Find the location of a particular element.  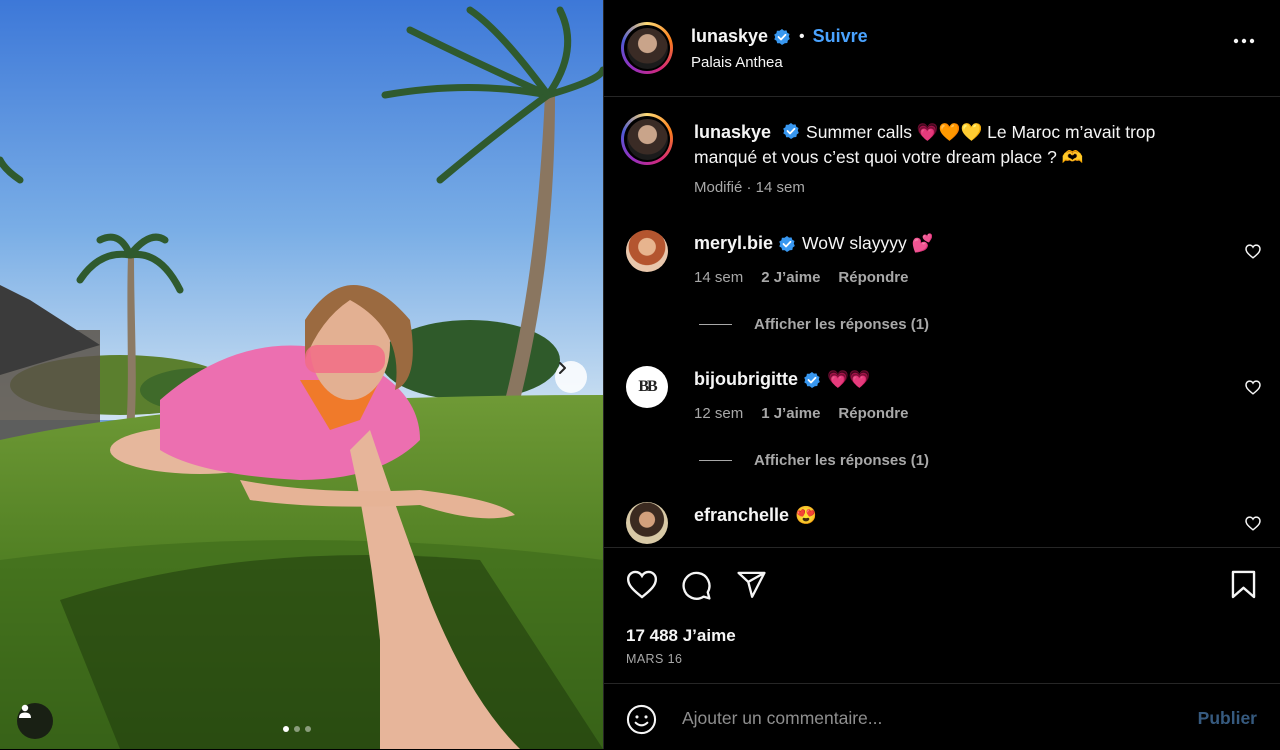

carousel-indicator is located at coordinates (297, 729).